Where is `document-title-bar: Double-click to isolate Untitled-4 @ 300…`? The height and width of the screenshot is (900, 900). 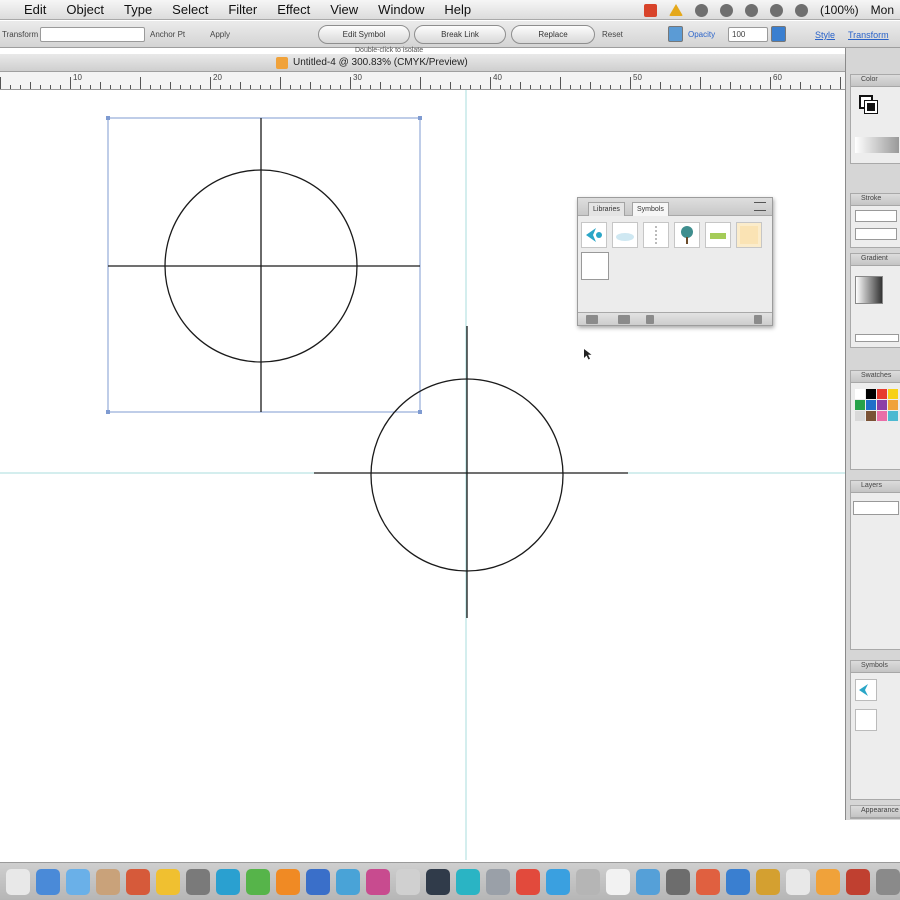 document-title-bar: Double-click to isolate Untitled-4 @ 300… is located at coordinates (422, 59).